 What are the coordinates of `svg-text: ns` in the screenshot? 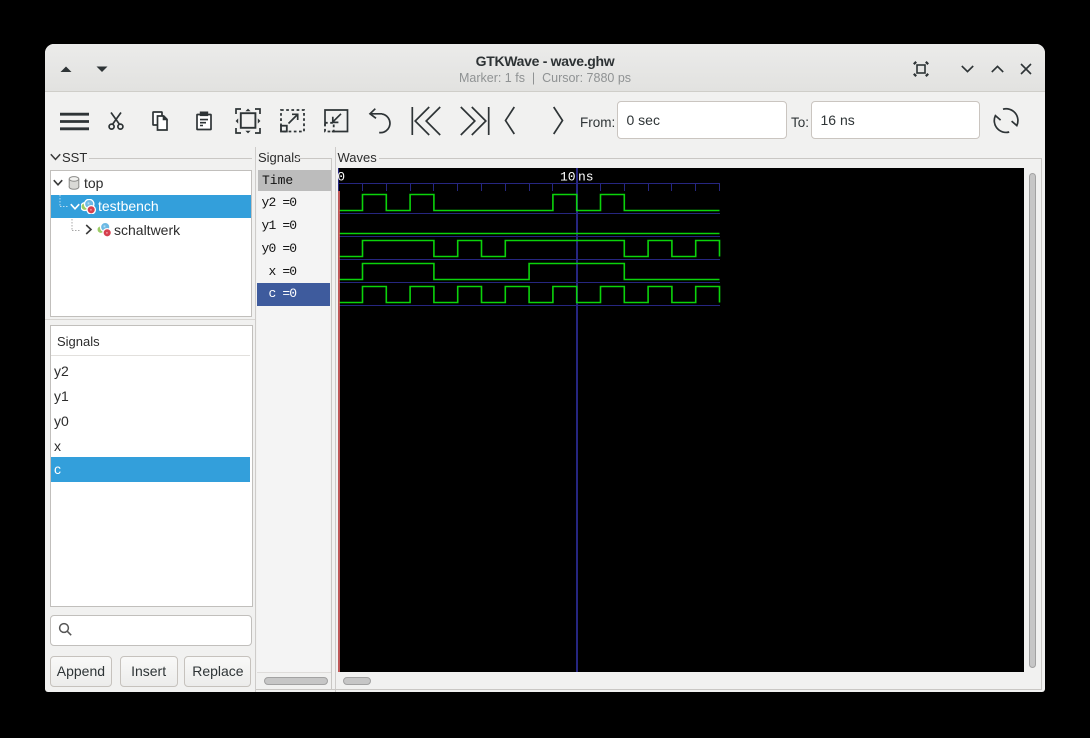 It's located at (586, 176).